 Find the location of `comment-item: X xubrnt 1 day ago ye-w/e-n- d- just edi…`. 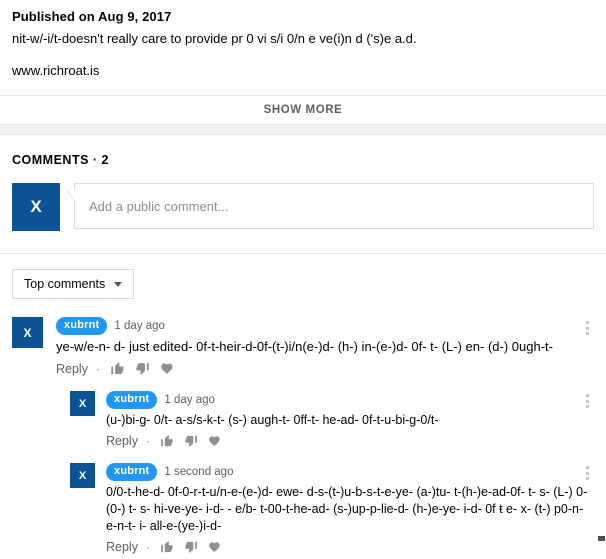

comment-item: X xubrnt 1 day ago ye-w/e-n- d- just edi… is located at coordinates (303, 337).